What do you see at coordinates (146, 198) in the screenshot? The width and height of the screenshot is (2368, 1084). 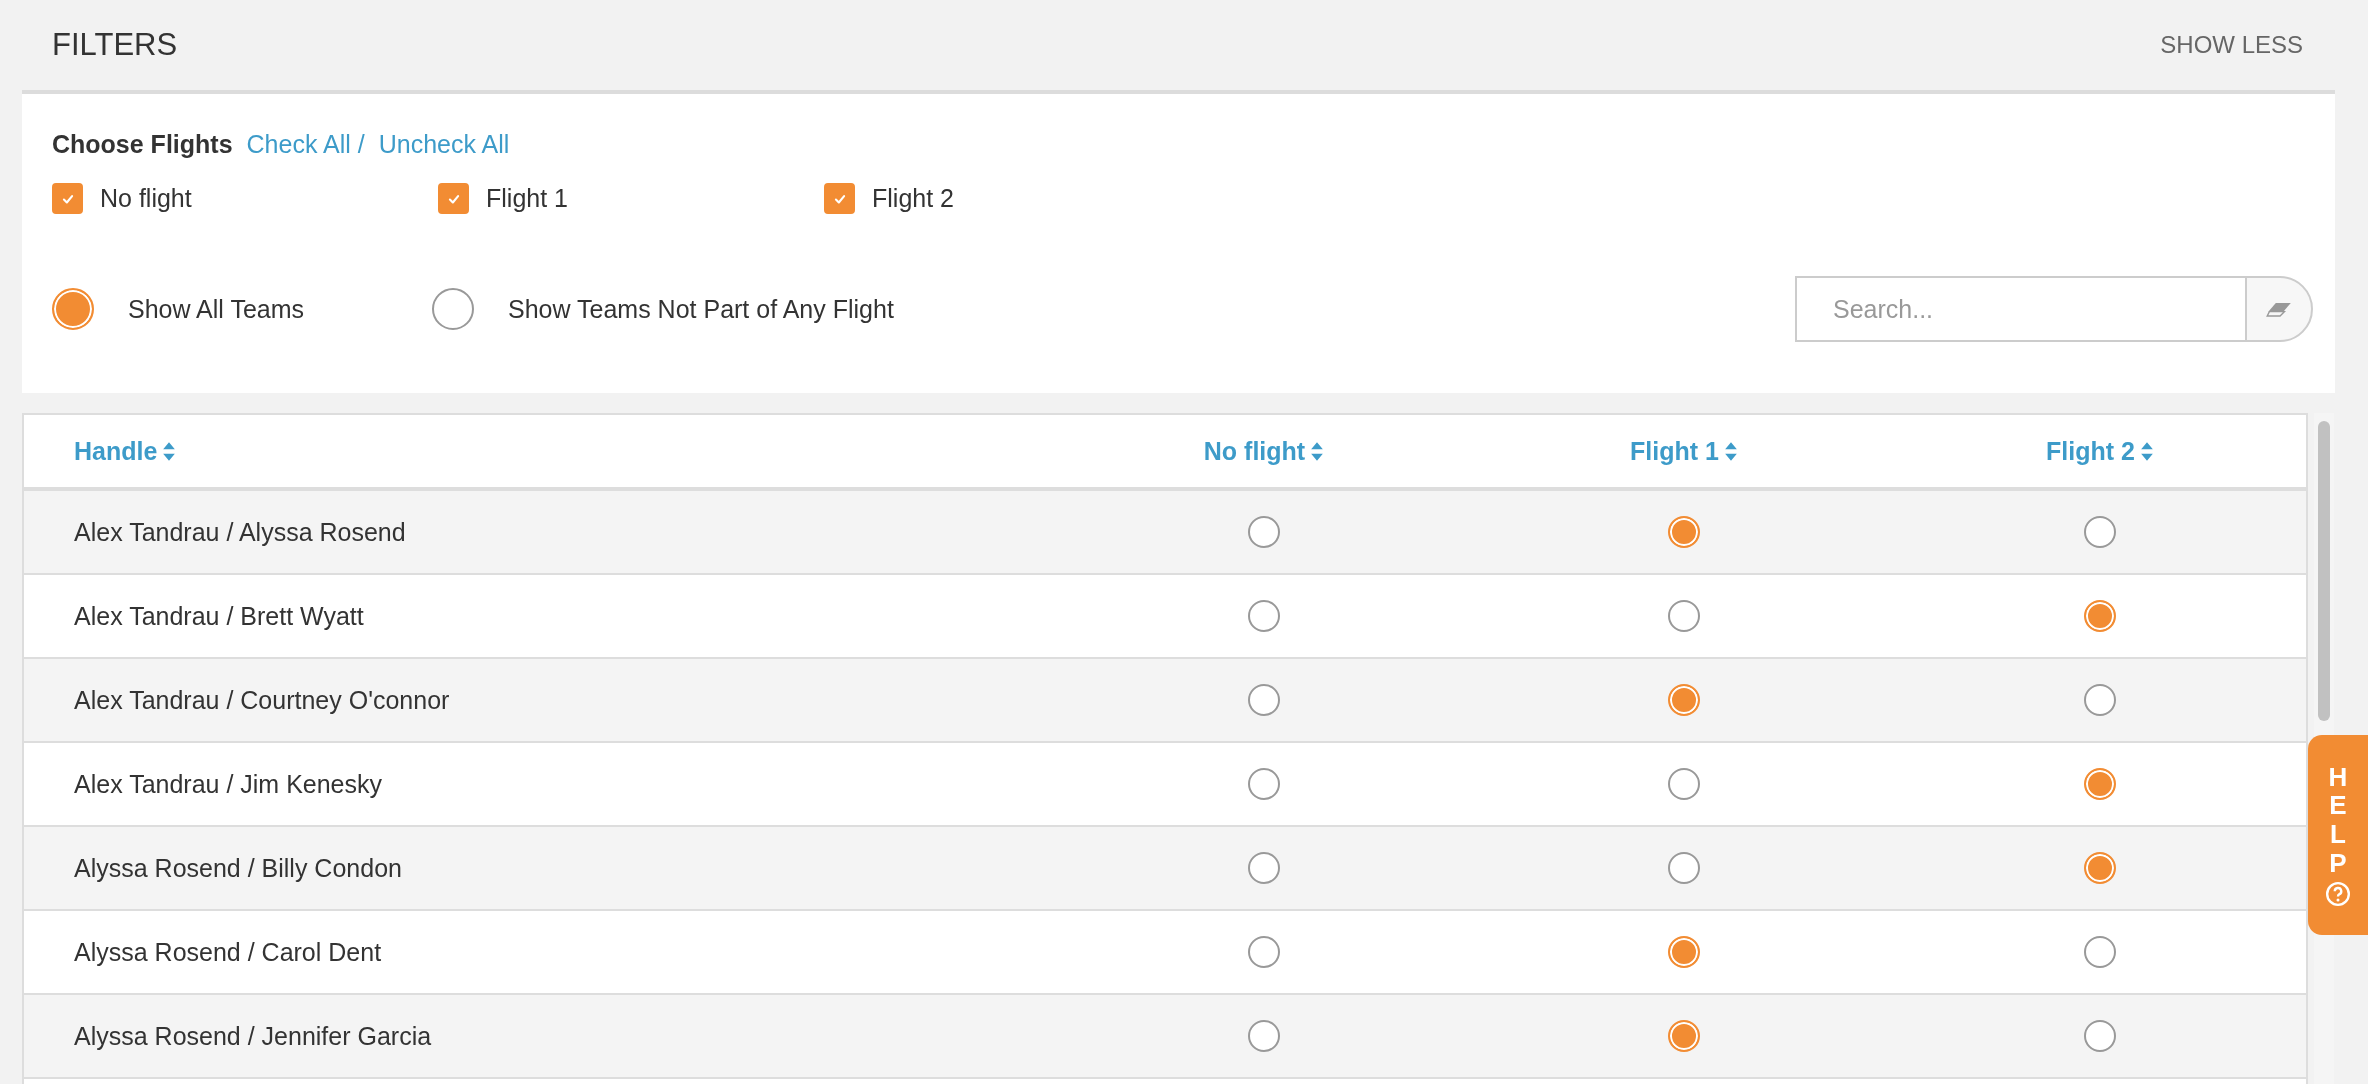 I see `checkbox-label: No flight` at bounding box center [146, 198].